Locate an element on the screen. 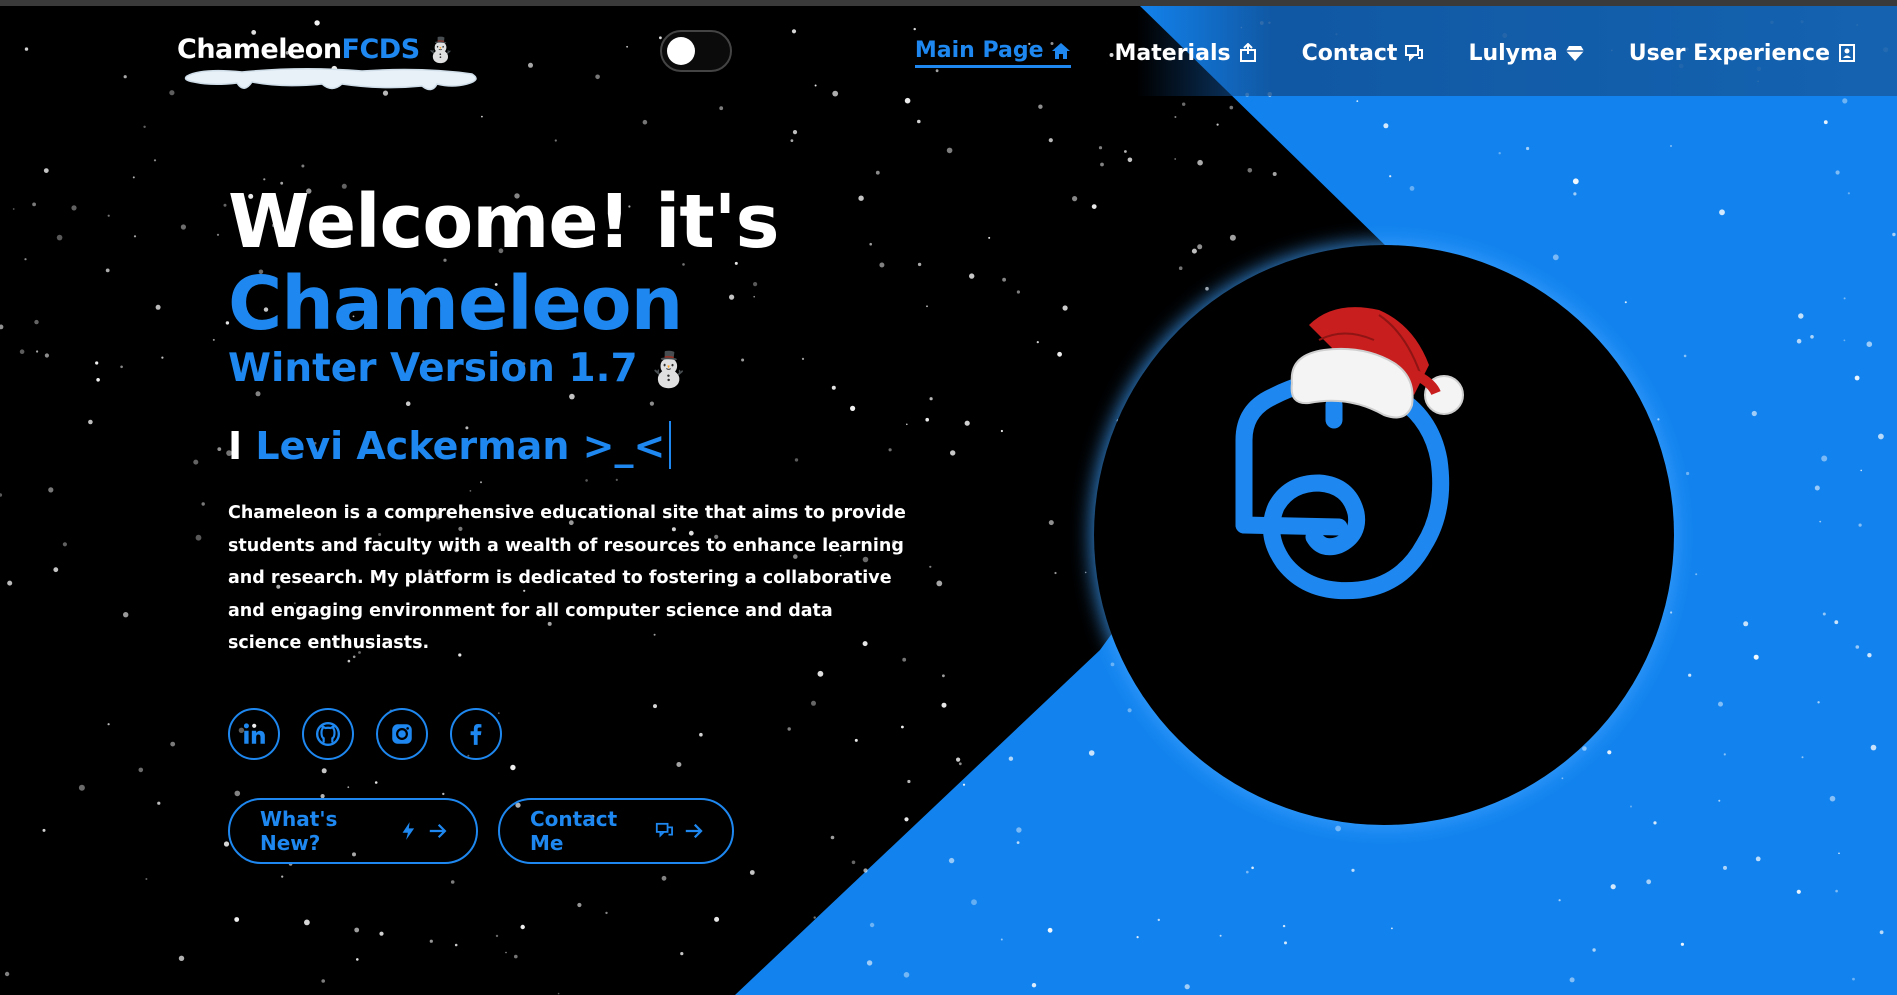 This screenshot has width=1897, height=995. typing-cursor is located at coordinates (670, 445).